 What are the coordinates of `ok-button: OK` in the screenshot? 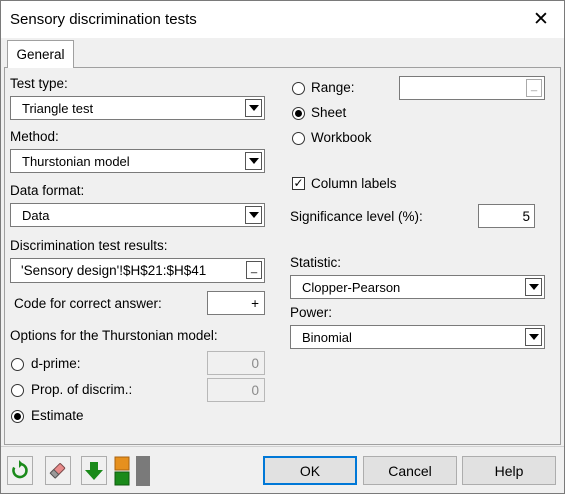 It's located at (310, 470).